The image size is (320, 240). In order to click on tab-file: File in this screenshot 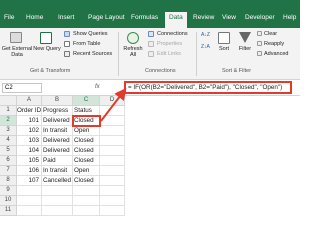, I will do `click(9, 17)`.